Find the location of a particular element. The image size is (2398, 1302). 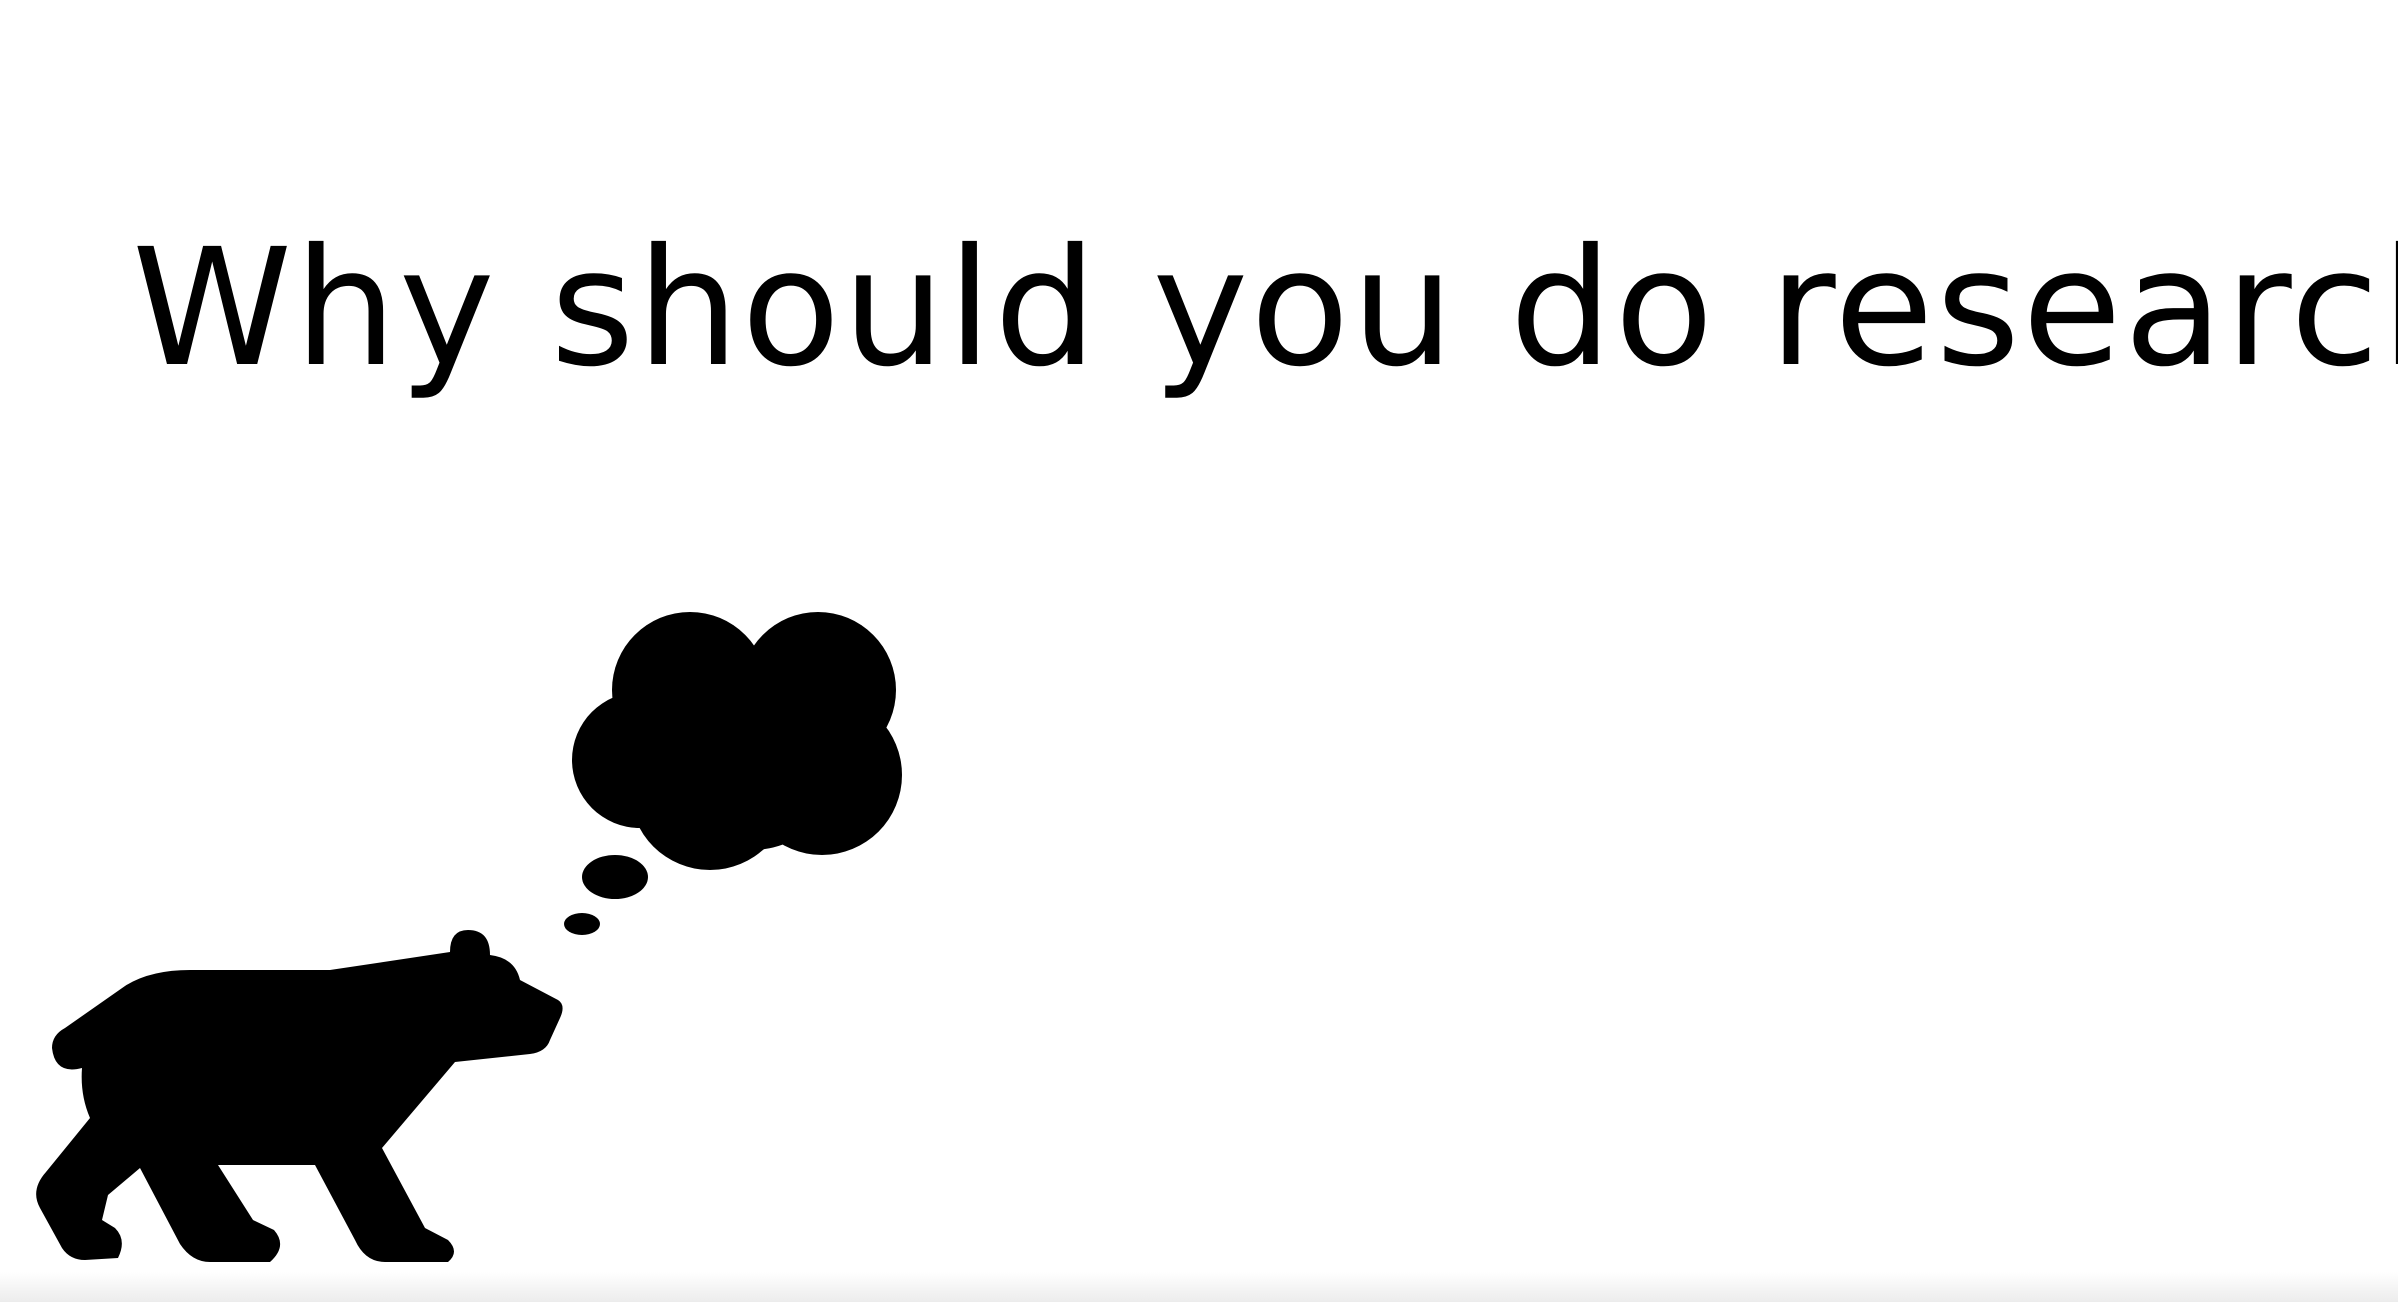

slide-title: Why should you do research? is located at coordinates (1265, 309).